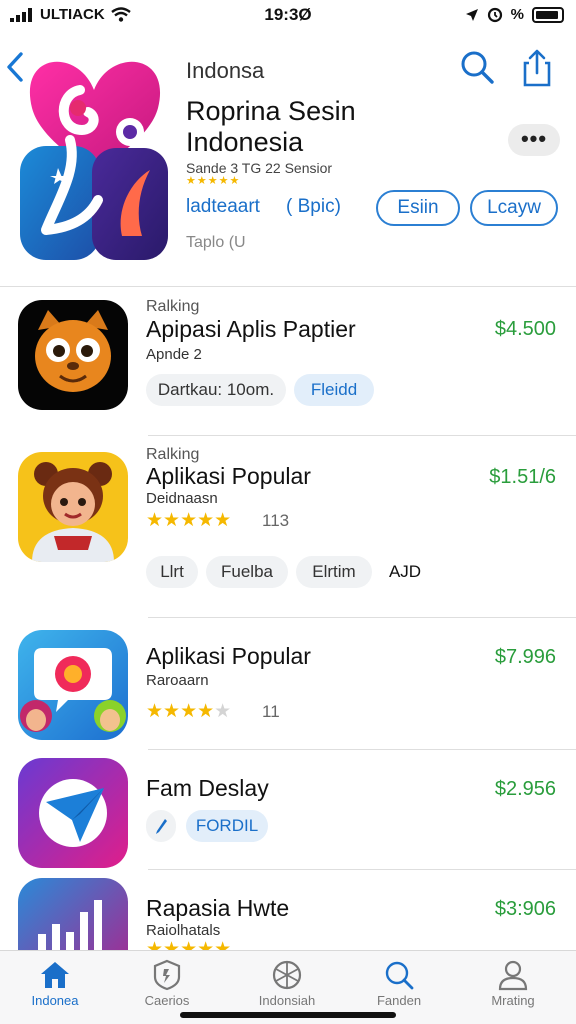  What do you see at coordinates (172, 572) in the screenshot?
I see `row-tag: Llrt` at bounding box center [172, 572].